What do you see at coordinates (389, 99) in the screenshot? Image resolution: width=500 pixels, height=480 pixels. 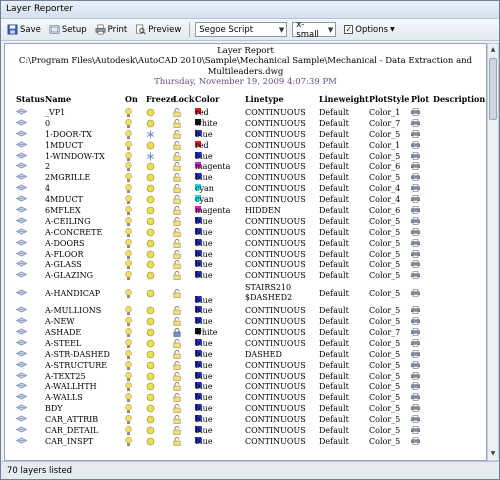 I see `column-header-plotstyle: PlotStyle` at bounding box center [389, 99].